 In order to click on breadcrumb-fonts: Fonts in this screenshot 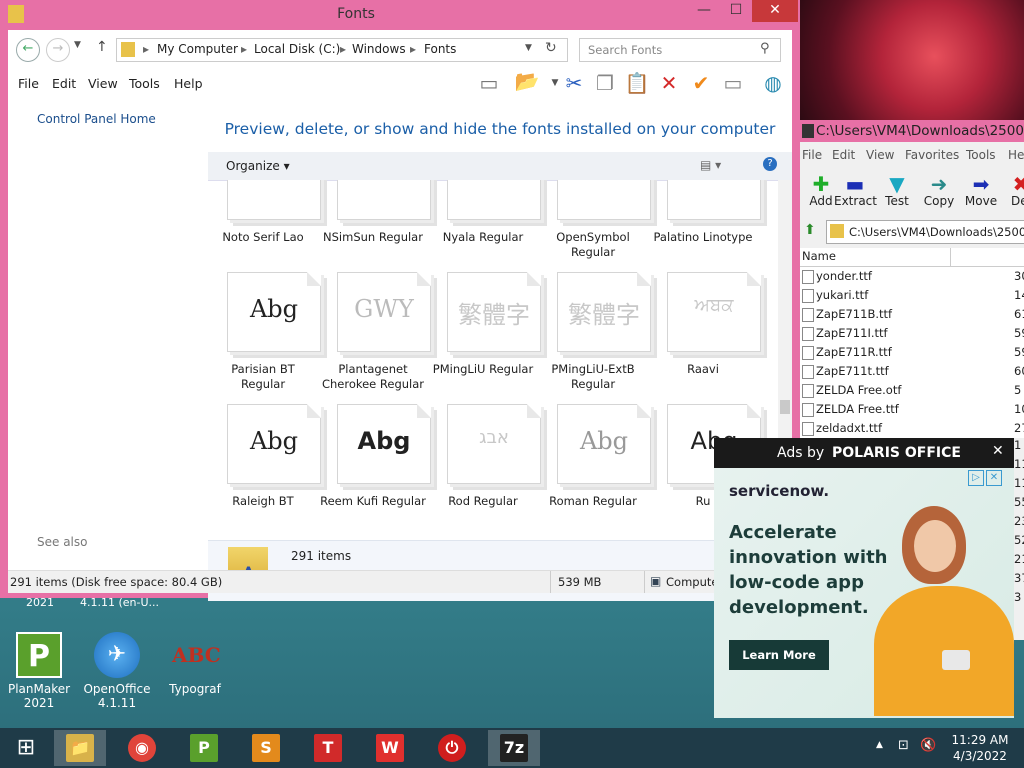, I will do `click(440, 49)`.